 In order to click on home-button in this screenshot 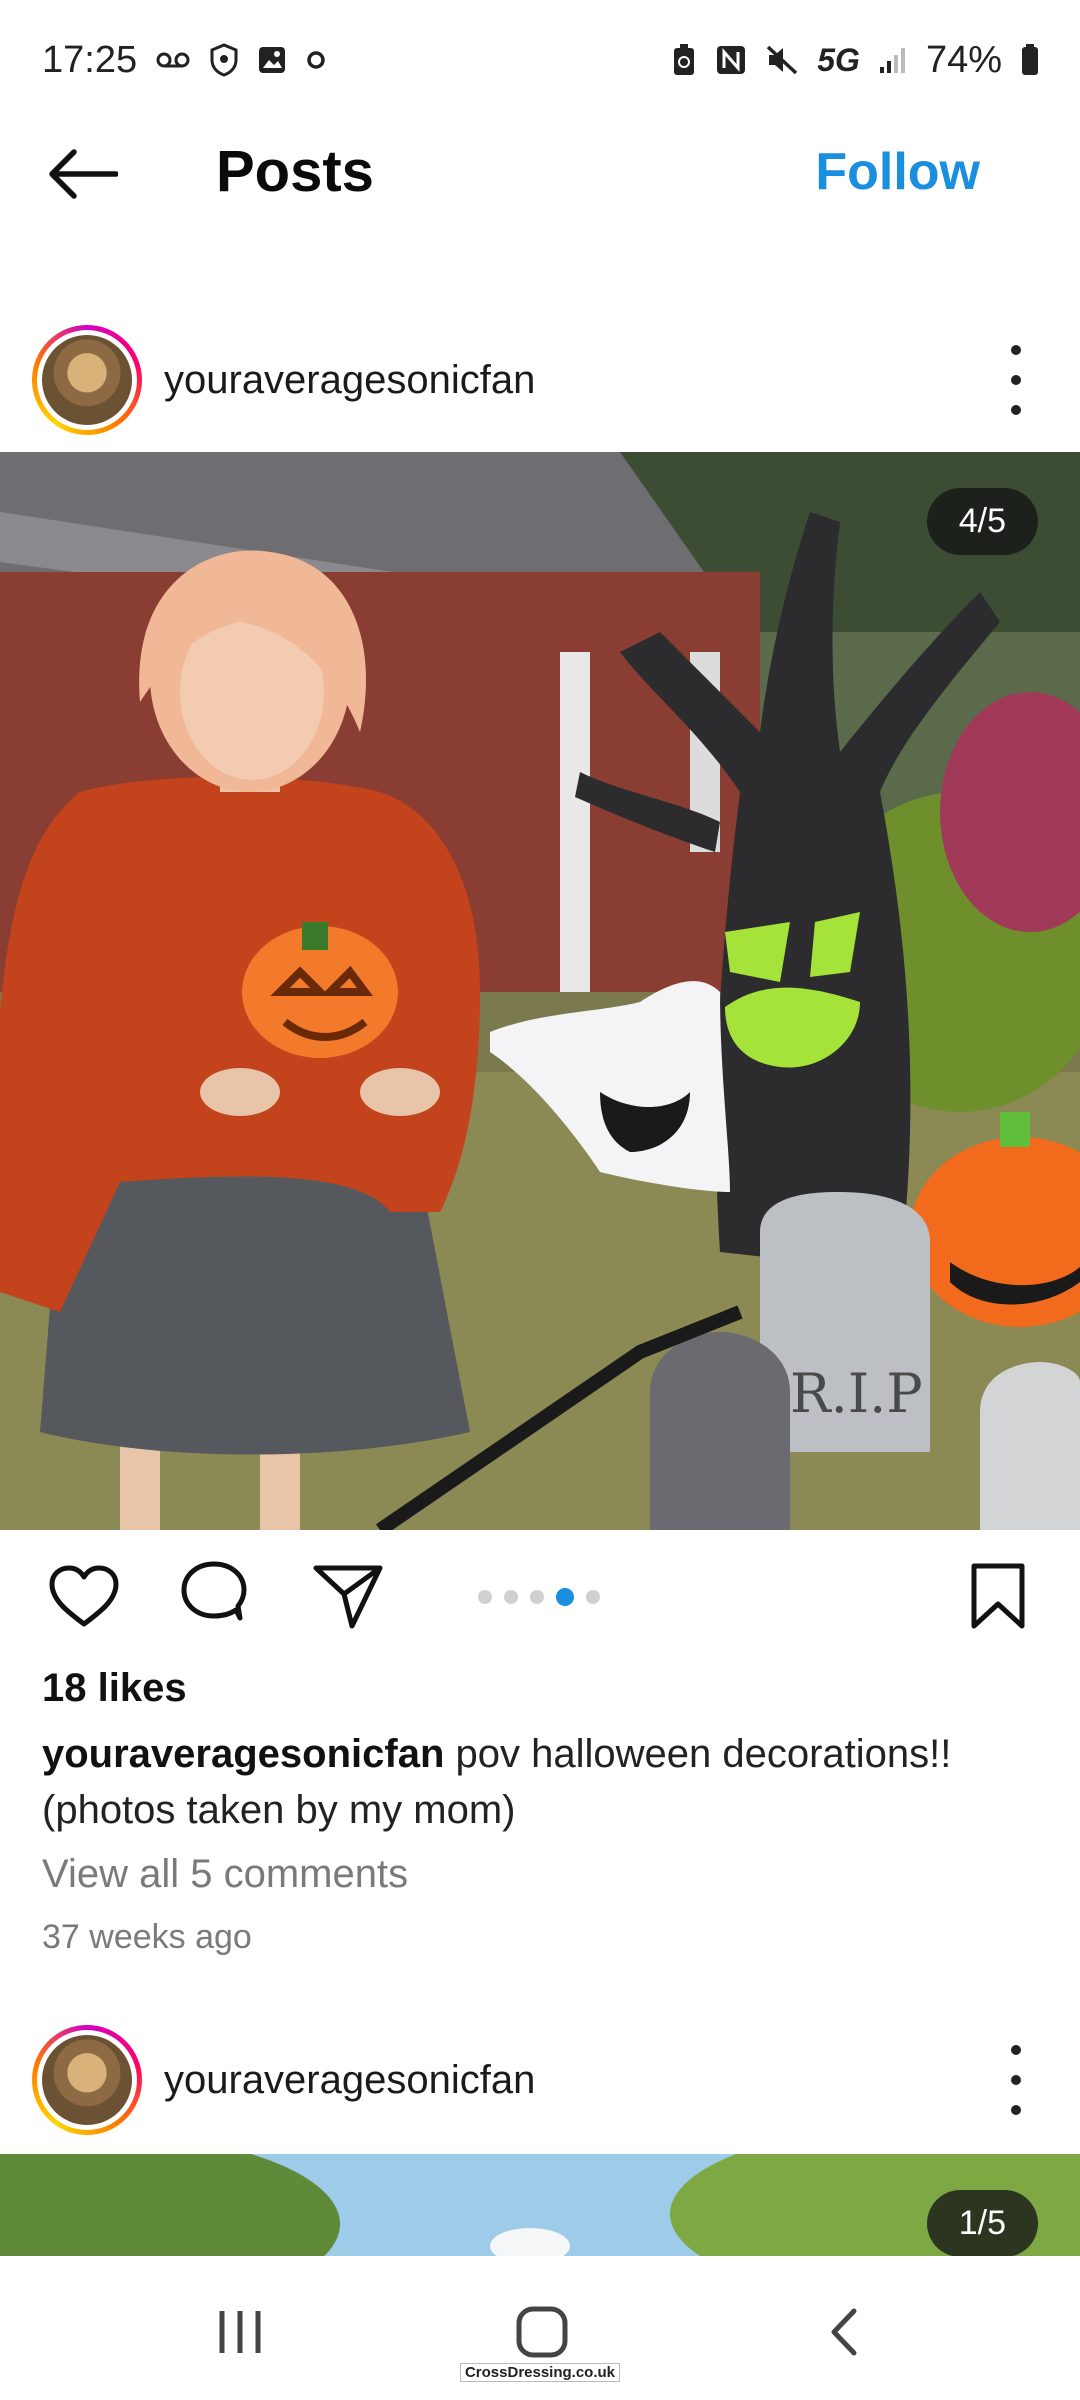, I will do `click(542, 2332)`.